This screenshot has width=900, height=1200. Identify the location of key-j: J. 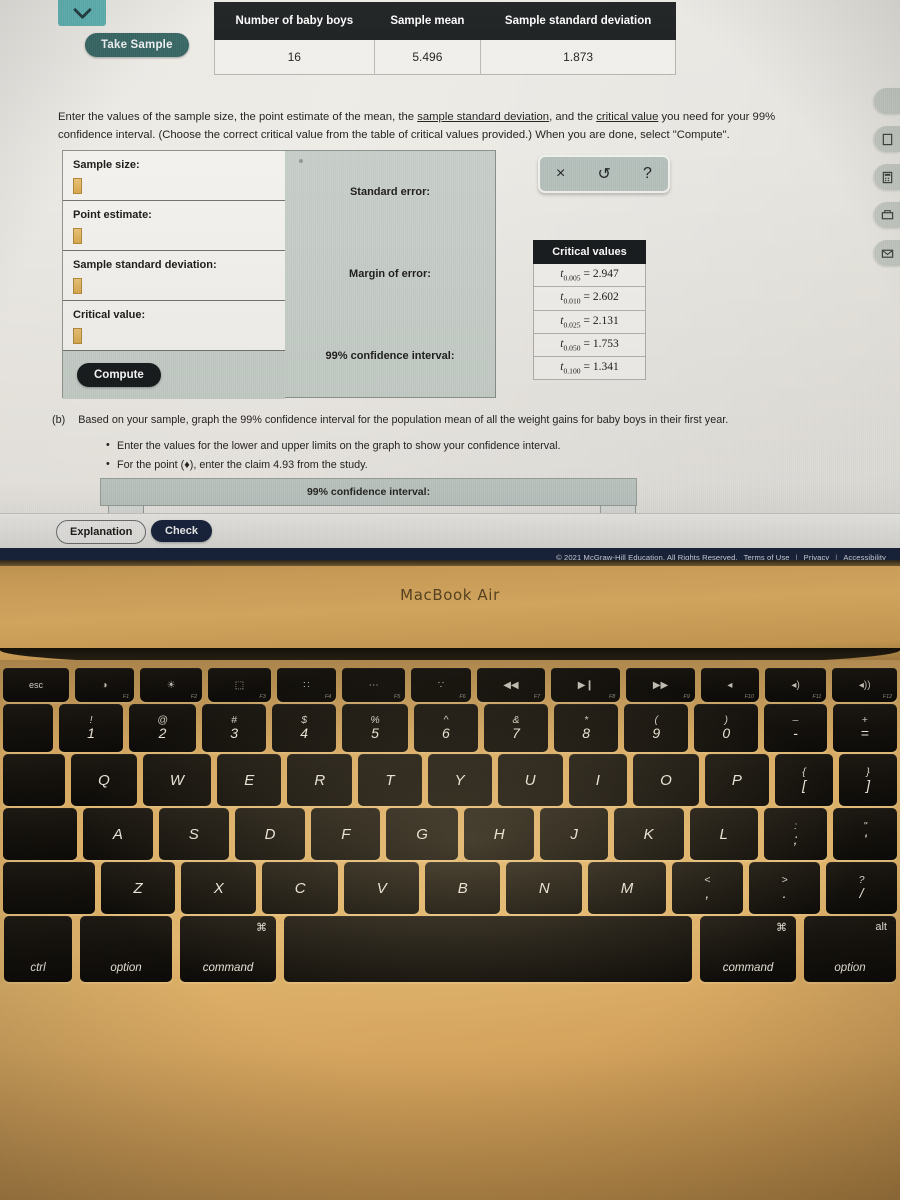
(574, 834).